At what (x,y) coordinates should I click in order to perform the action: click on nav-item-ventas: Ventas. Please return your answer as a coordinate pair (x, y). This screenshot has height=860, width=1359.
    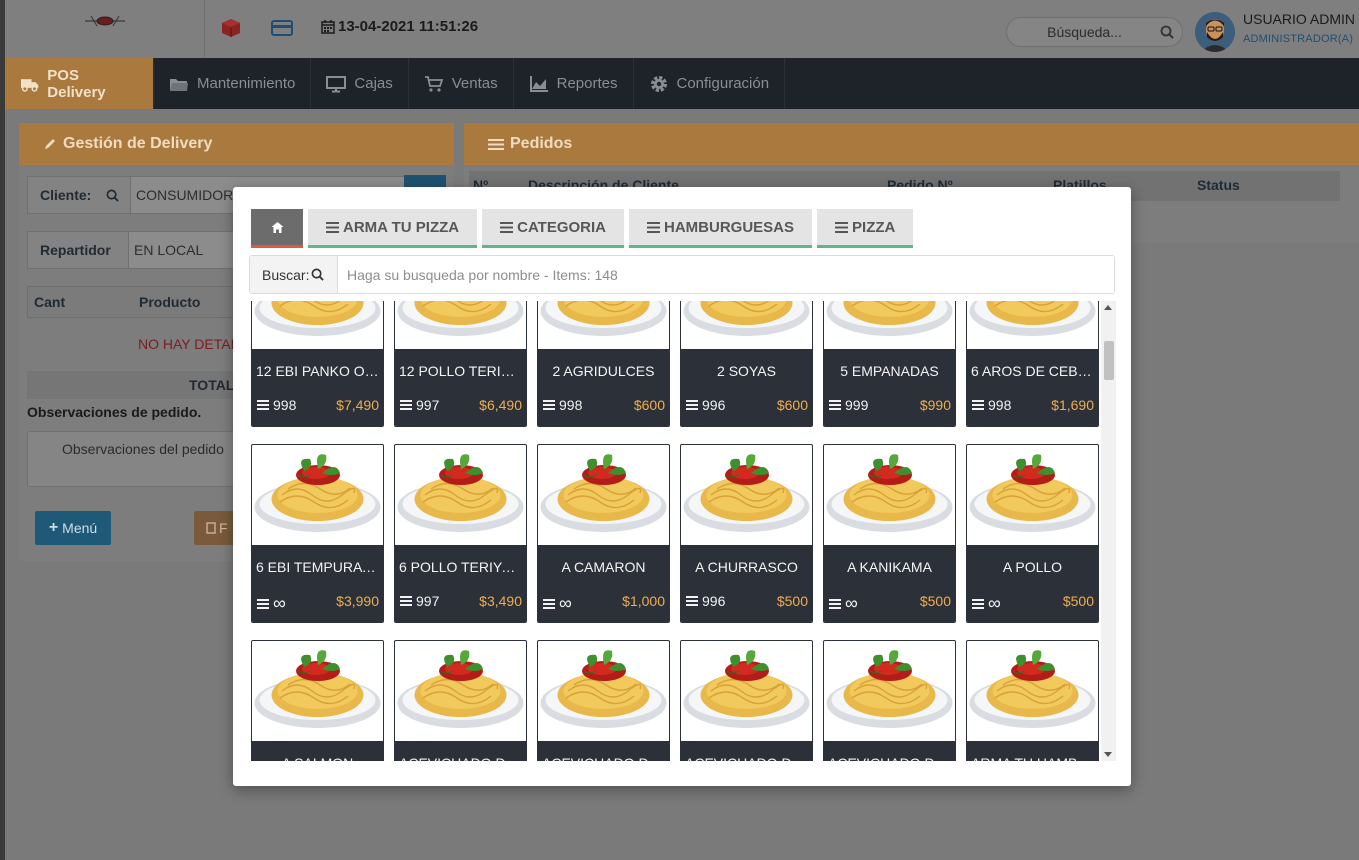
    Looking at the image, I should click on (461, 83).